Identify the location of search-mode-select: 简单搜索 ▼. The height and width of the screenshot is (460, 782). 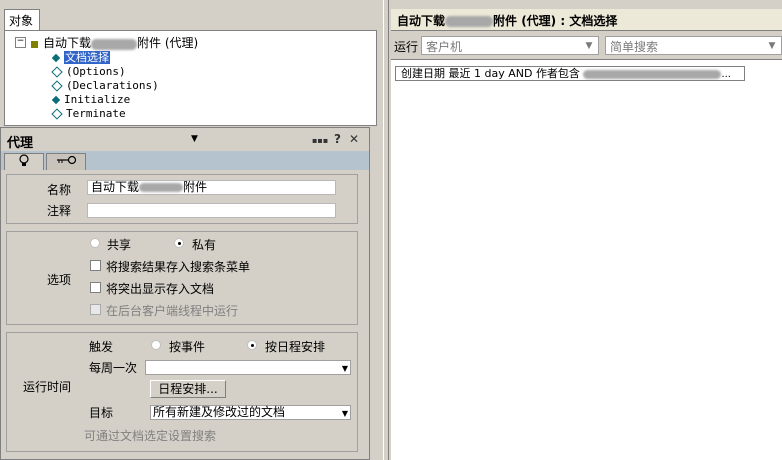
(693, 45).